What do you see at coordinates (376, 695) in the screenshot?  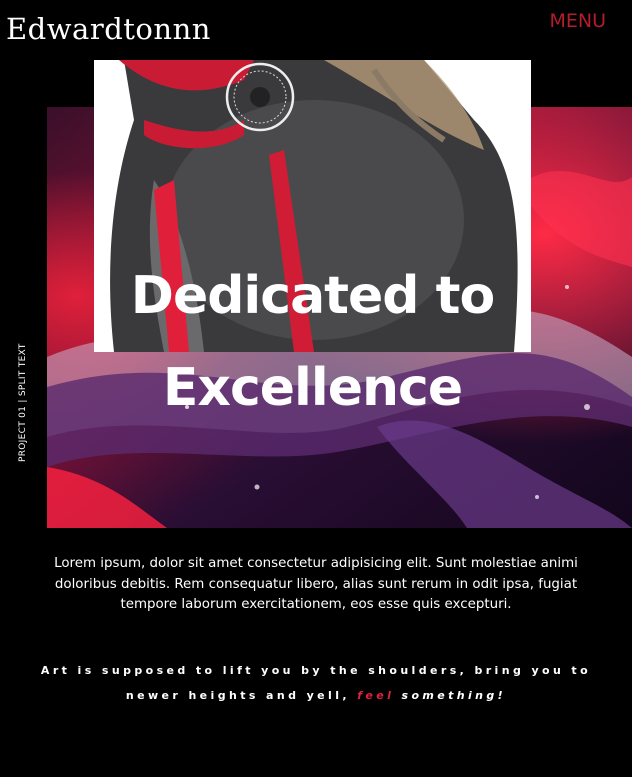 I see `quote-feel-word: feel` at bounding box center [376, 695].